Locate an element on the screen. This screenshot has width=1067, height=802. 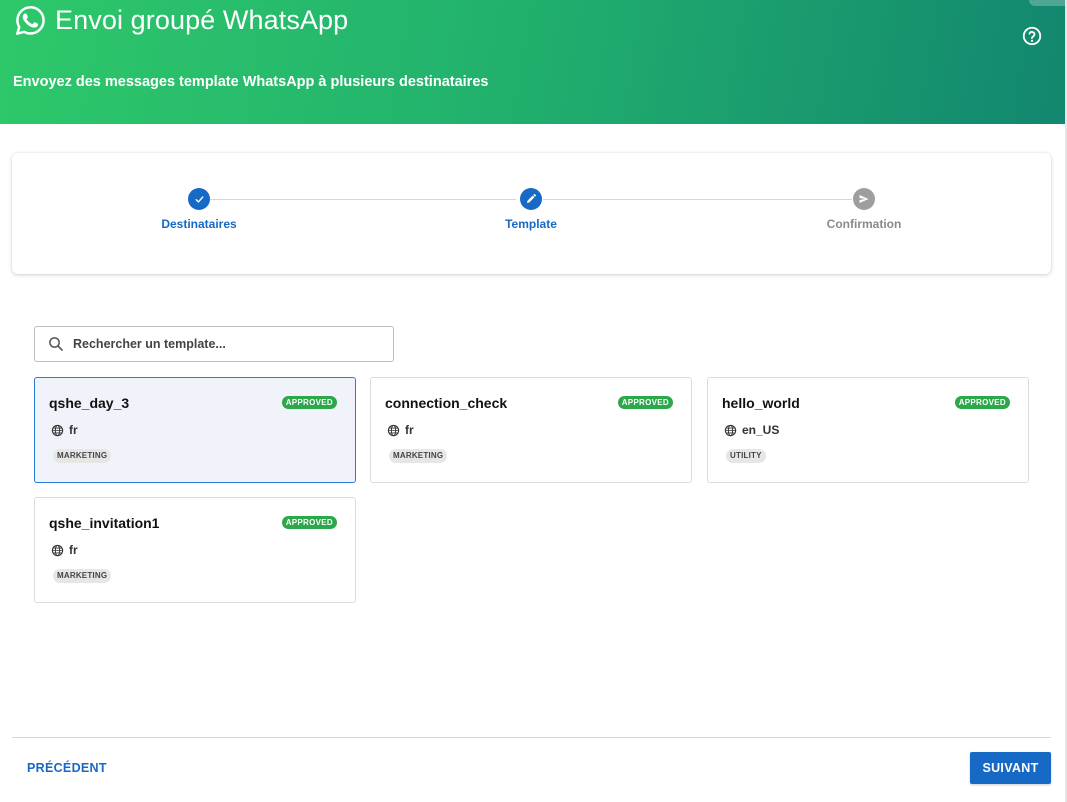
search-icon is located at coordinates (56, 344).